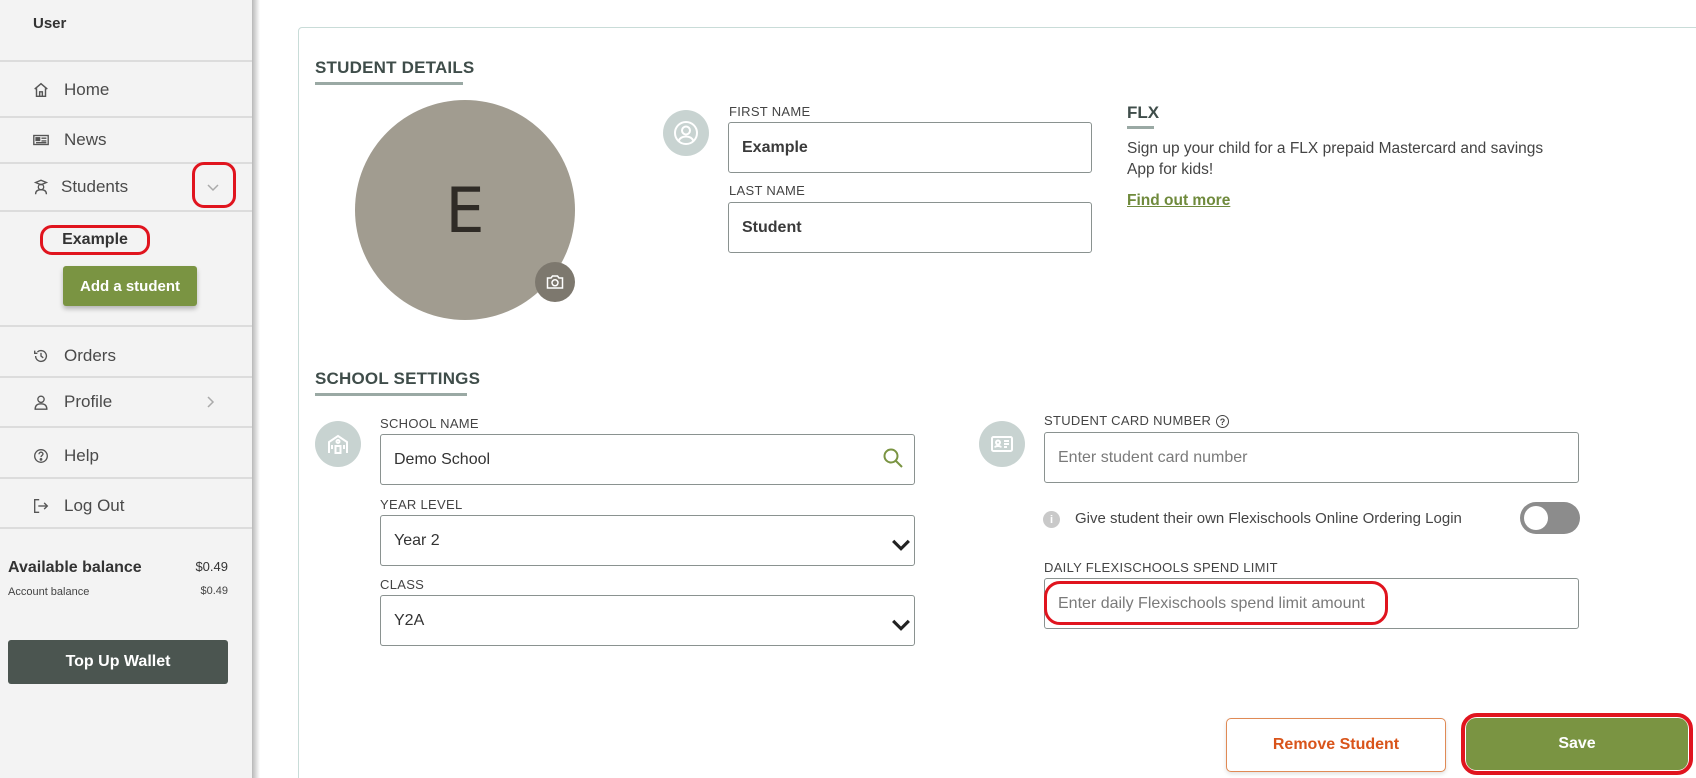 Image resolution: width=1696 pixels, height=778 pixels. Describe the element at coordinates (767, 190) in the screenshot. I see `last-name-label: LAST NAME` at that location.